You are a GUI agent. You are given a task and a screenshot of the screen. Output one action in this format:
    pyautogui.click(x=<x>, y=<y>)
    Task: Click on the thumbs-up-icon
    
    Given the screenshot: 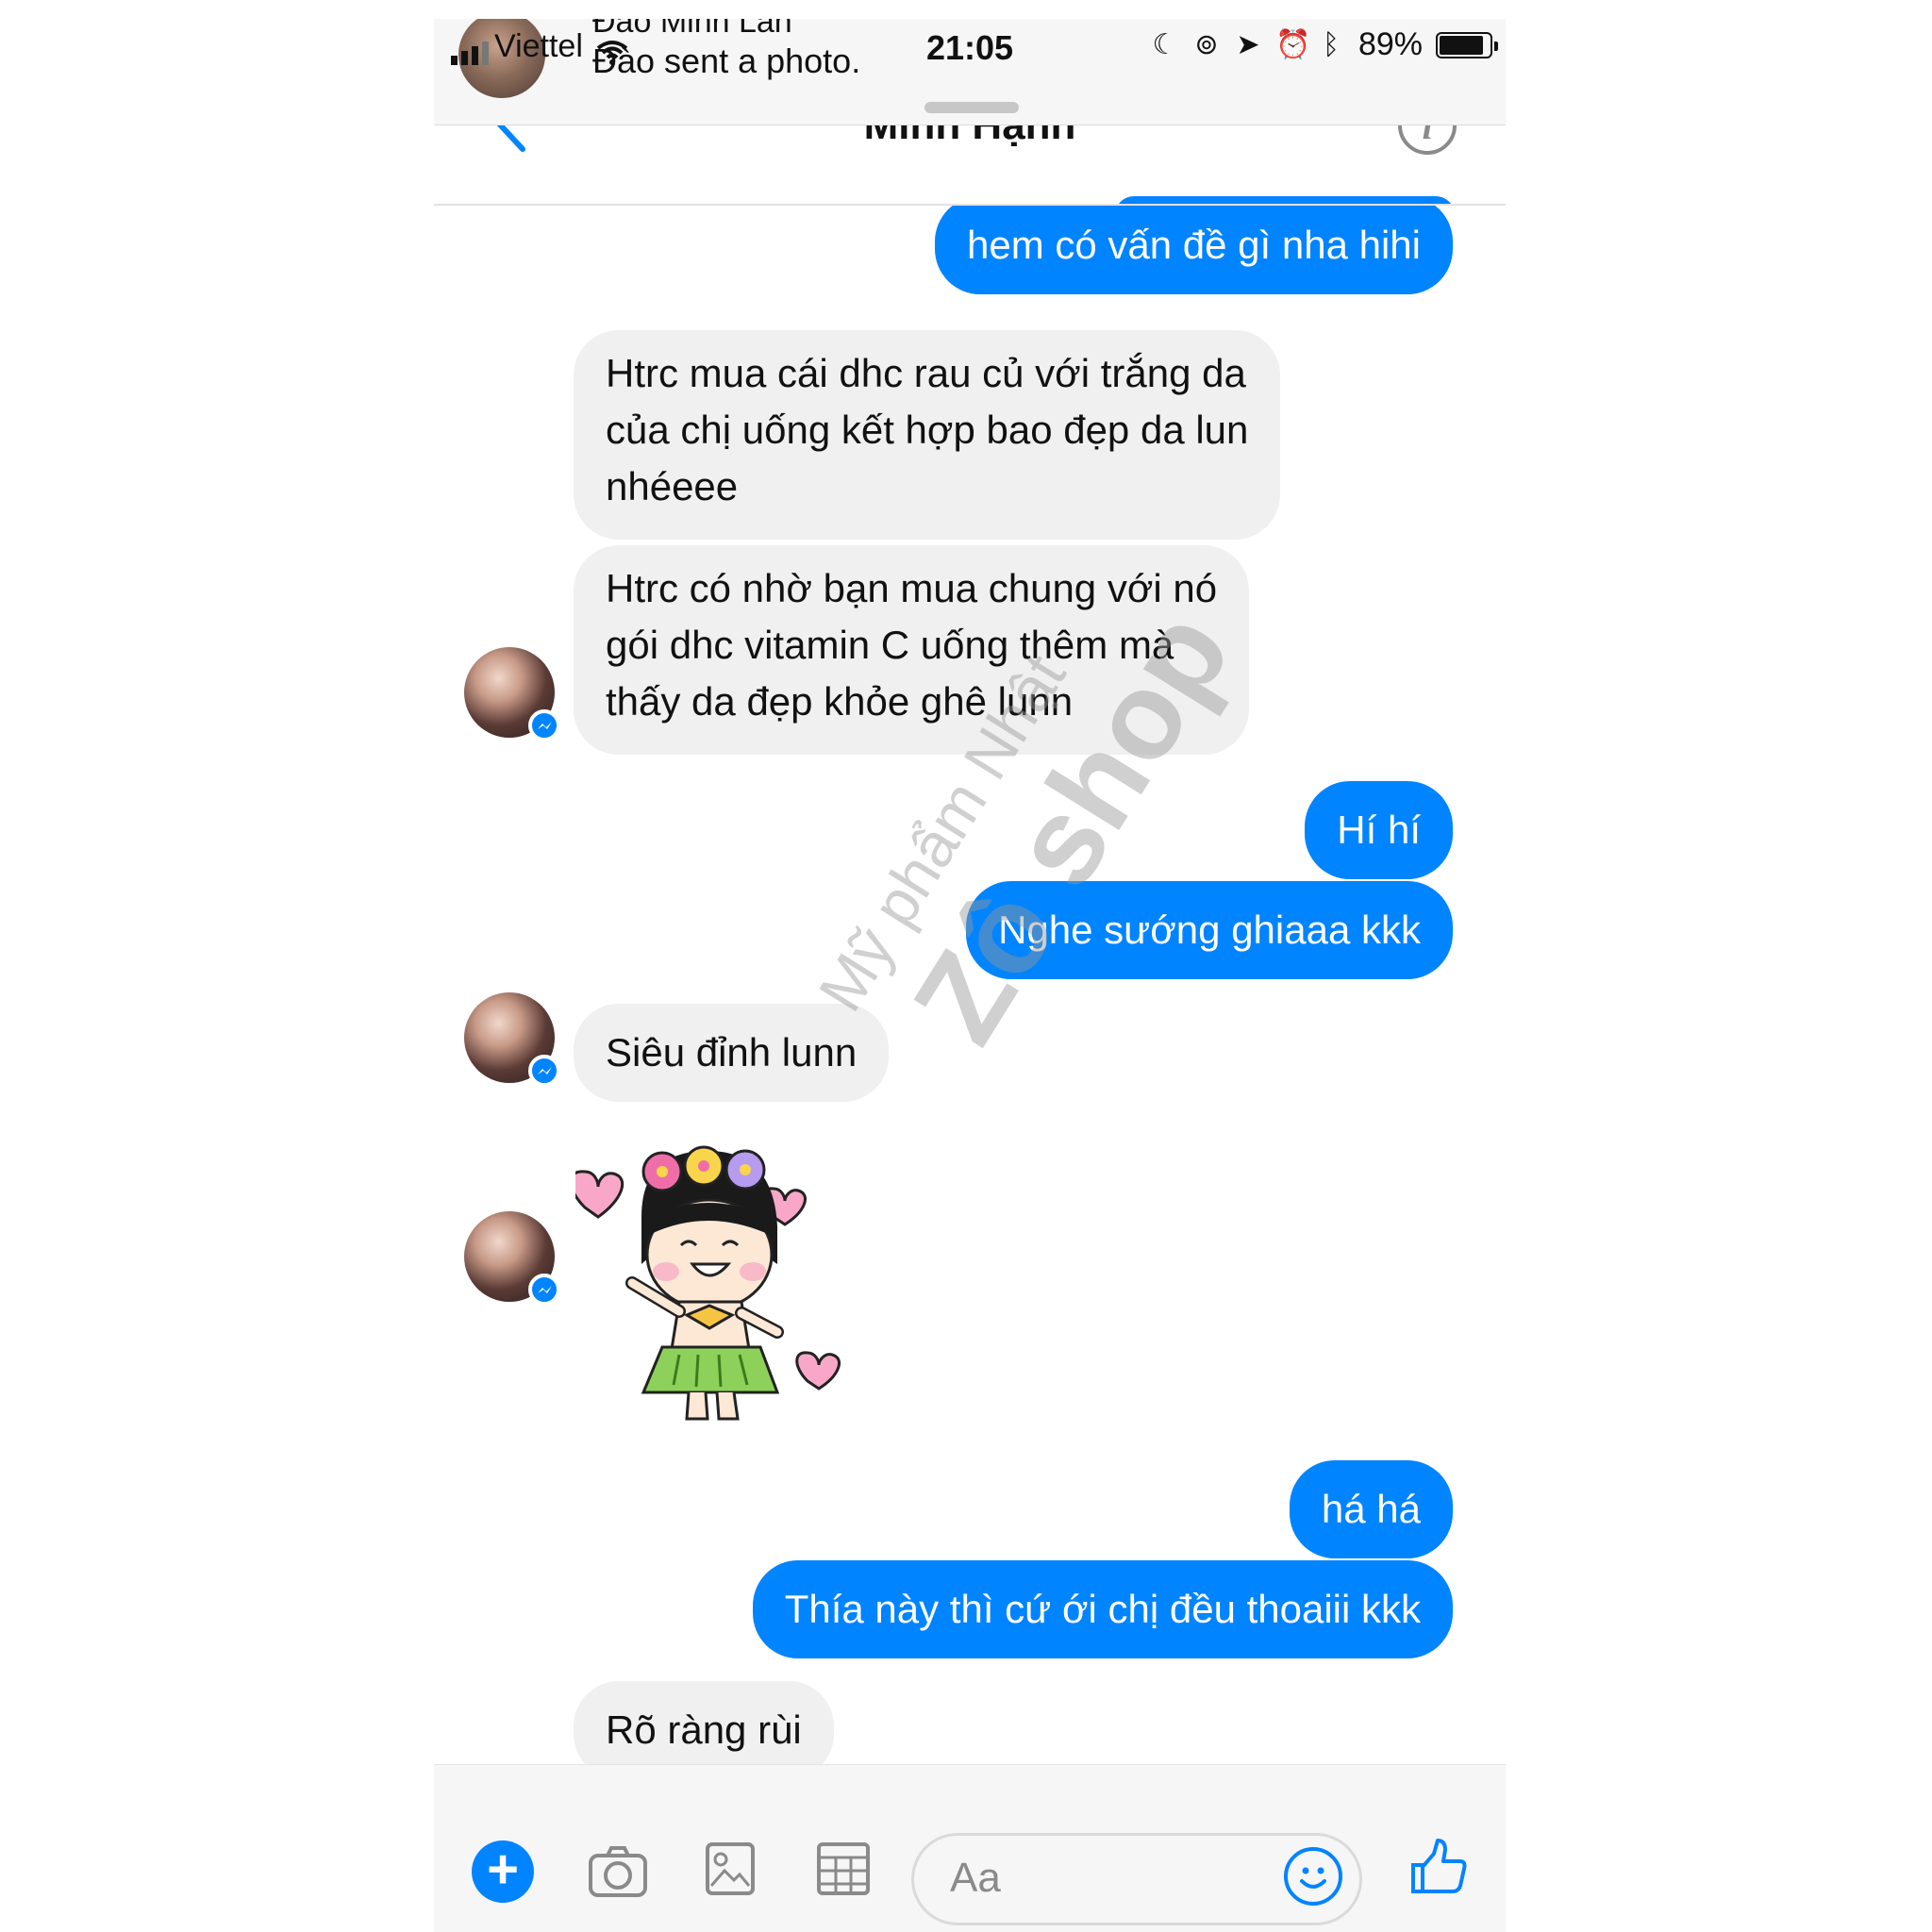 What is the action you would take?
    pyautogui.click(x=1439, y=1867)
    